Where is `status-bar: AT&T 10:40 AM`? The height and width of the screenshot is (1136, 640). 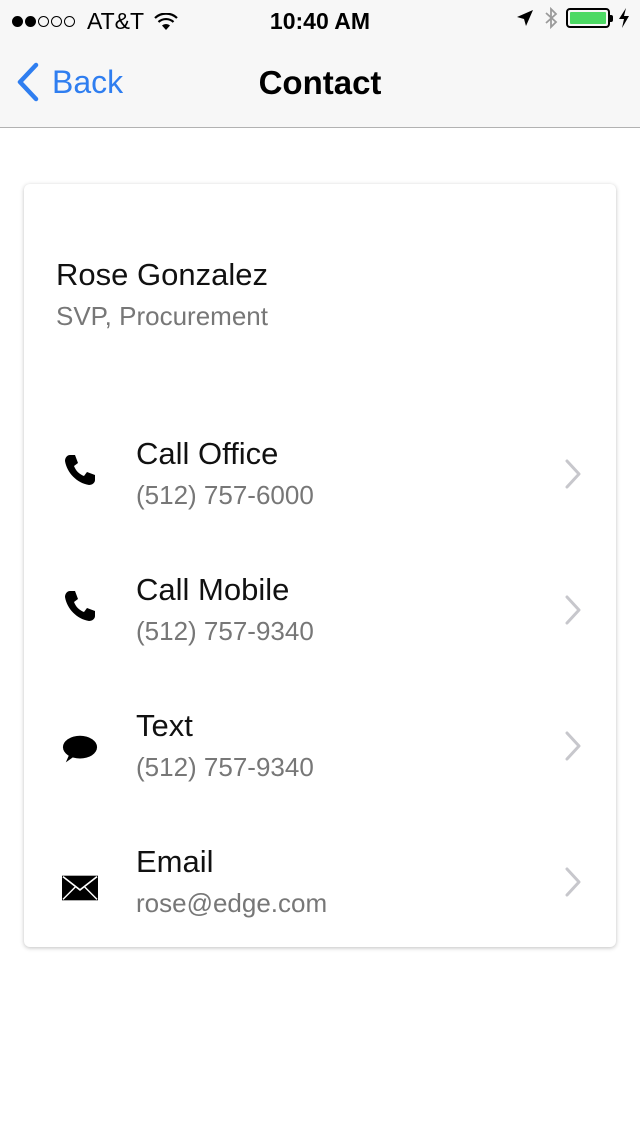
status-bar: AT&T 10:40 AM is located at coordinates (320, 20).